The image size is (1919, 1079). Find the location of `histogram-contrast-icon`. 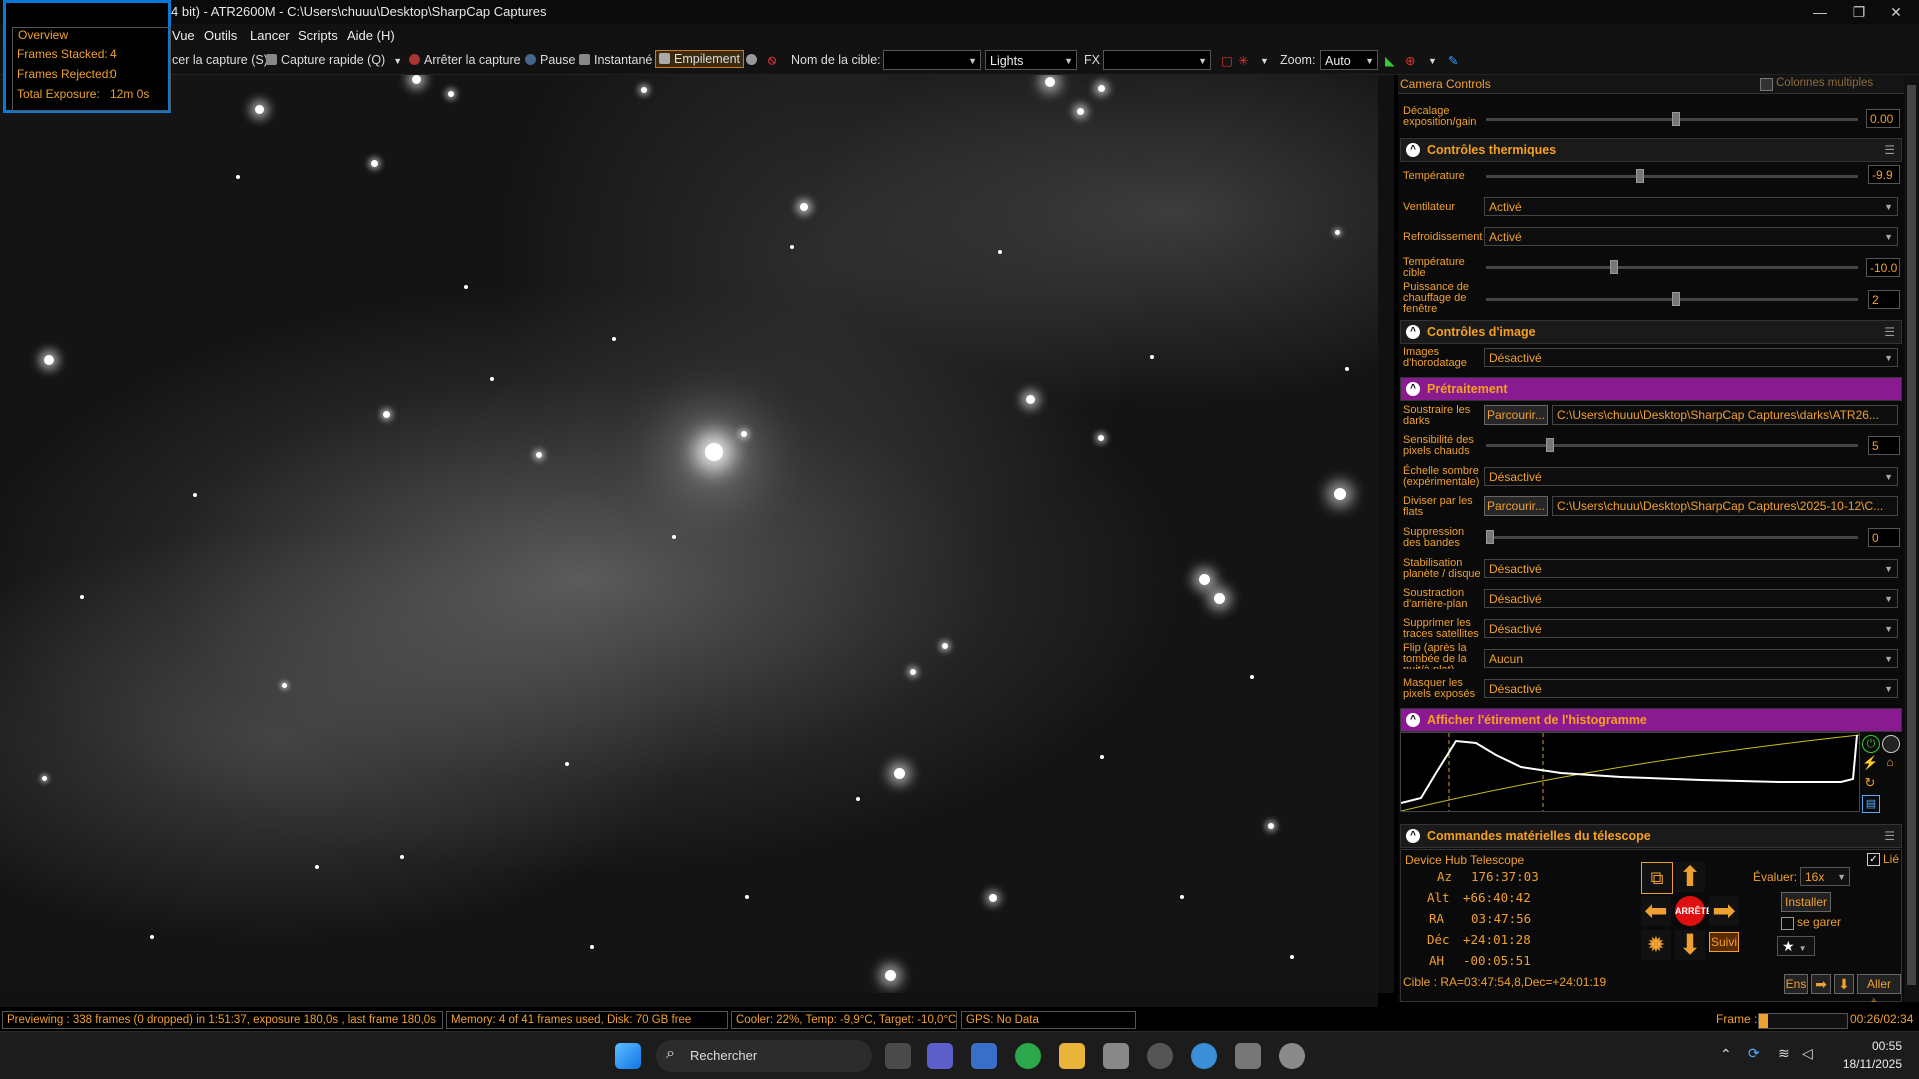

histogram-contrast-icon is located at coordinates (1891, 744).